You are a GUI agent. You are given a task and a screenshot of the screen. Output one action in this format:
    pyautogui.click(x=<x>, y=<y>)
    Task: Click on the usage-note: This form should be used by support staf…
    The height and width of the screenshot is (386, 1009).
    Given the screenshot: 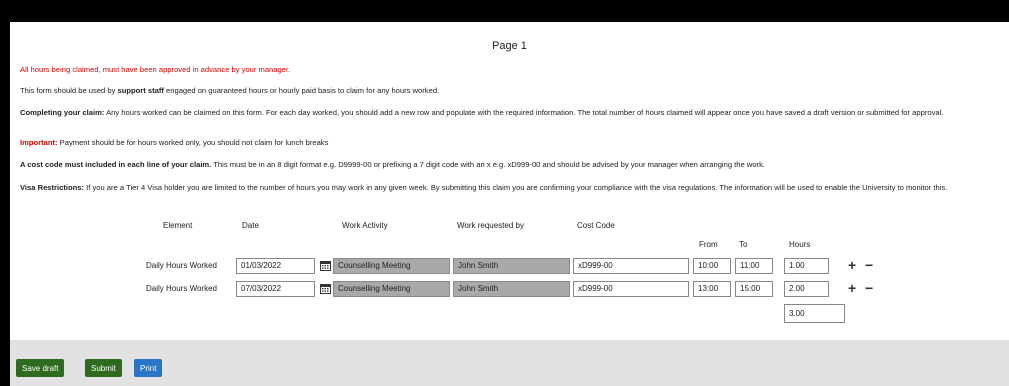 What is the action you would take?
    pyautogui.click(x=230, y=90)
    